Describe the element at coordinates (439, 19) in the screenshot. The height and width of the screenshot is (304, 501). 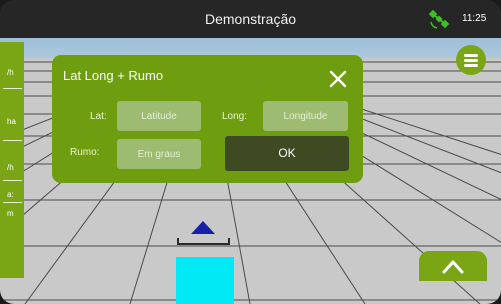
I see `satellite-icon` at that location.